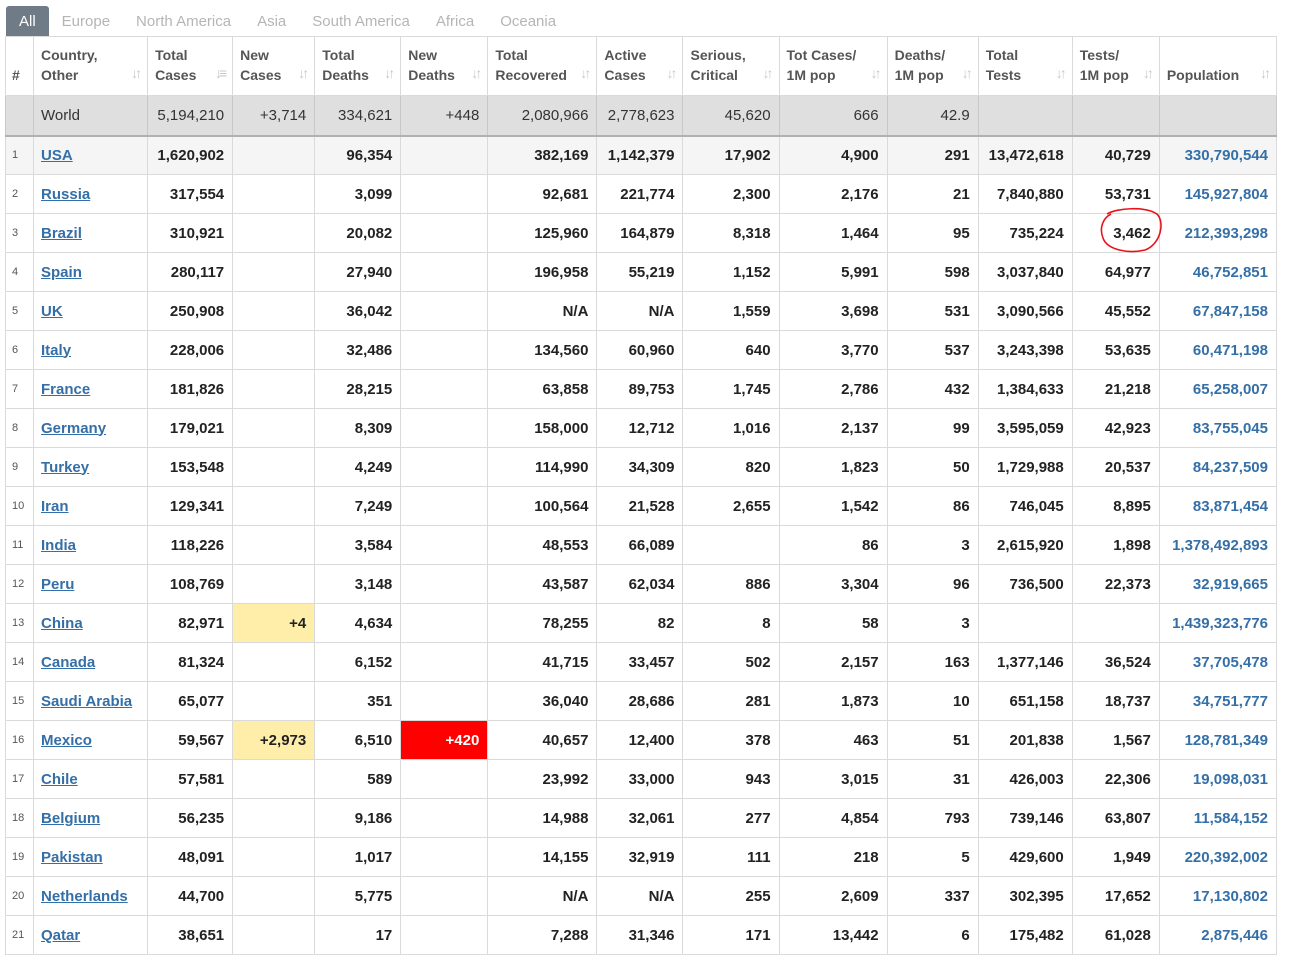 The width and height of the screenshot is (1310, 955). I want to click on column-header-9: Tot Cases/1M pop ↓↑, so click(833, 66).